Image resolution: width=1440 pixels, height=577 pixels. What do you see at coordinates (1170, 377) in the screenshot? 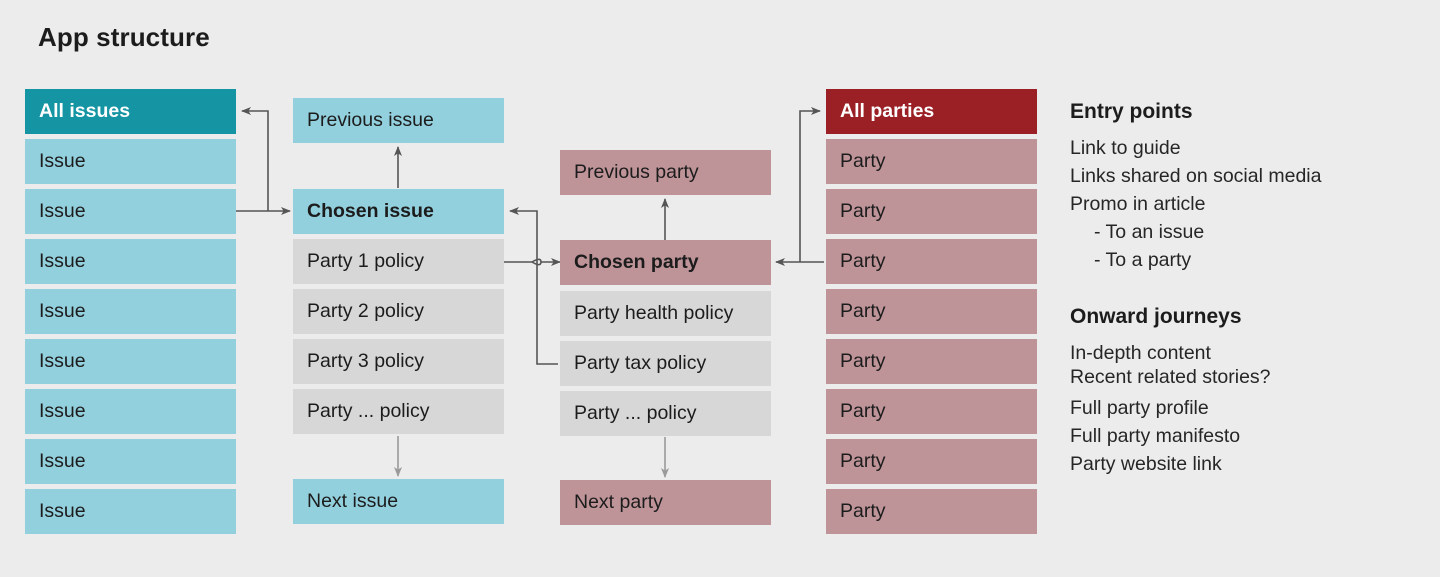
I see `onward-journeys-line: Recent related stories?` at bounding box center [1170, 377].